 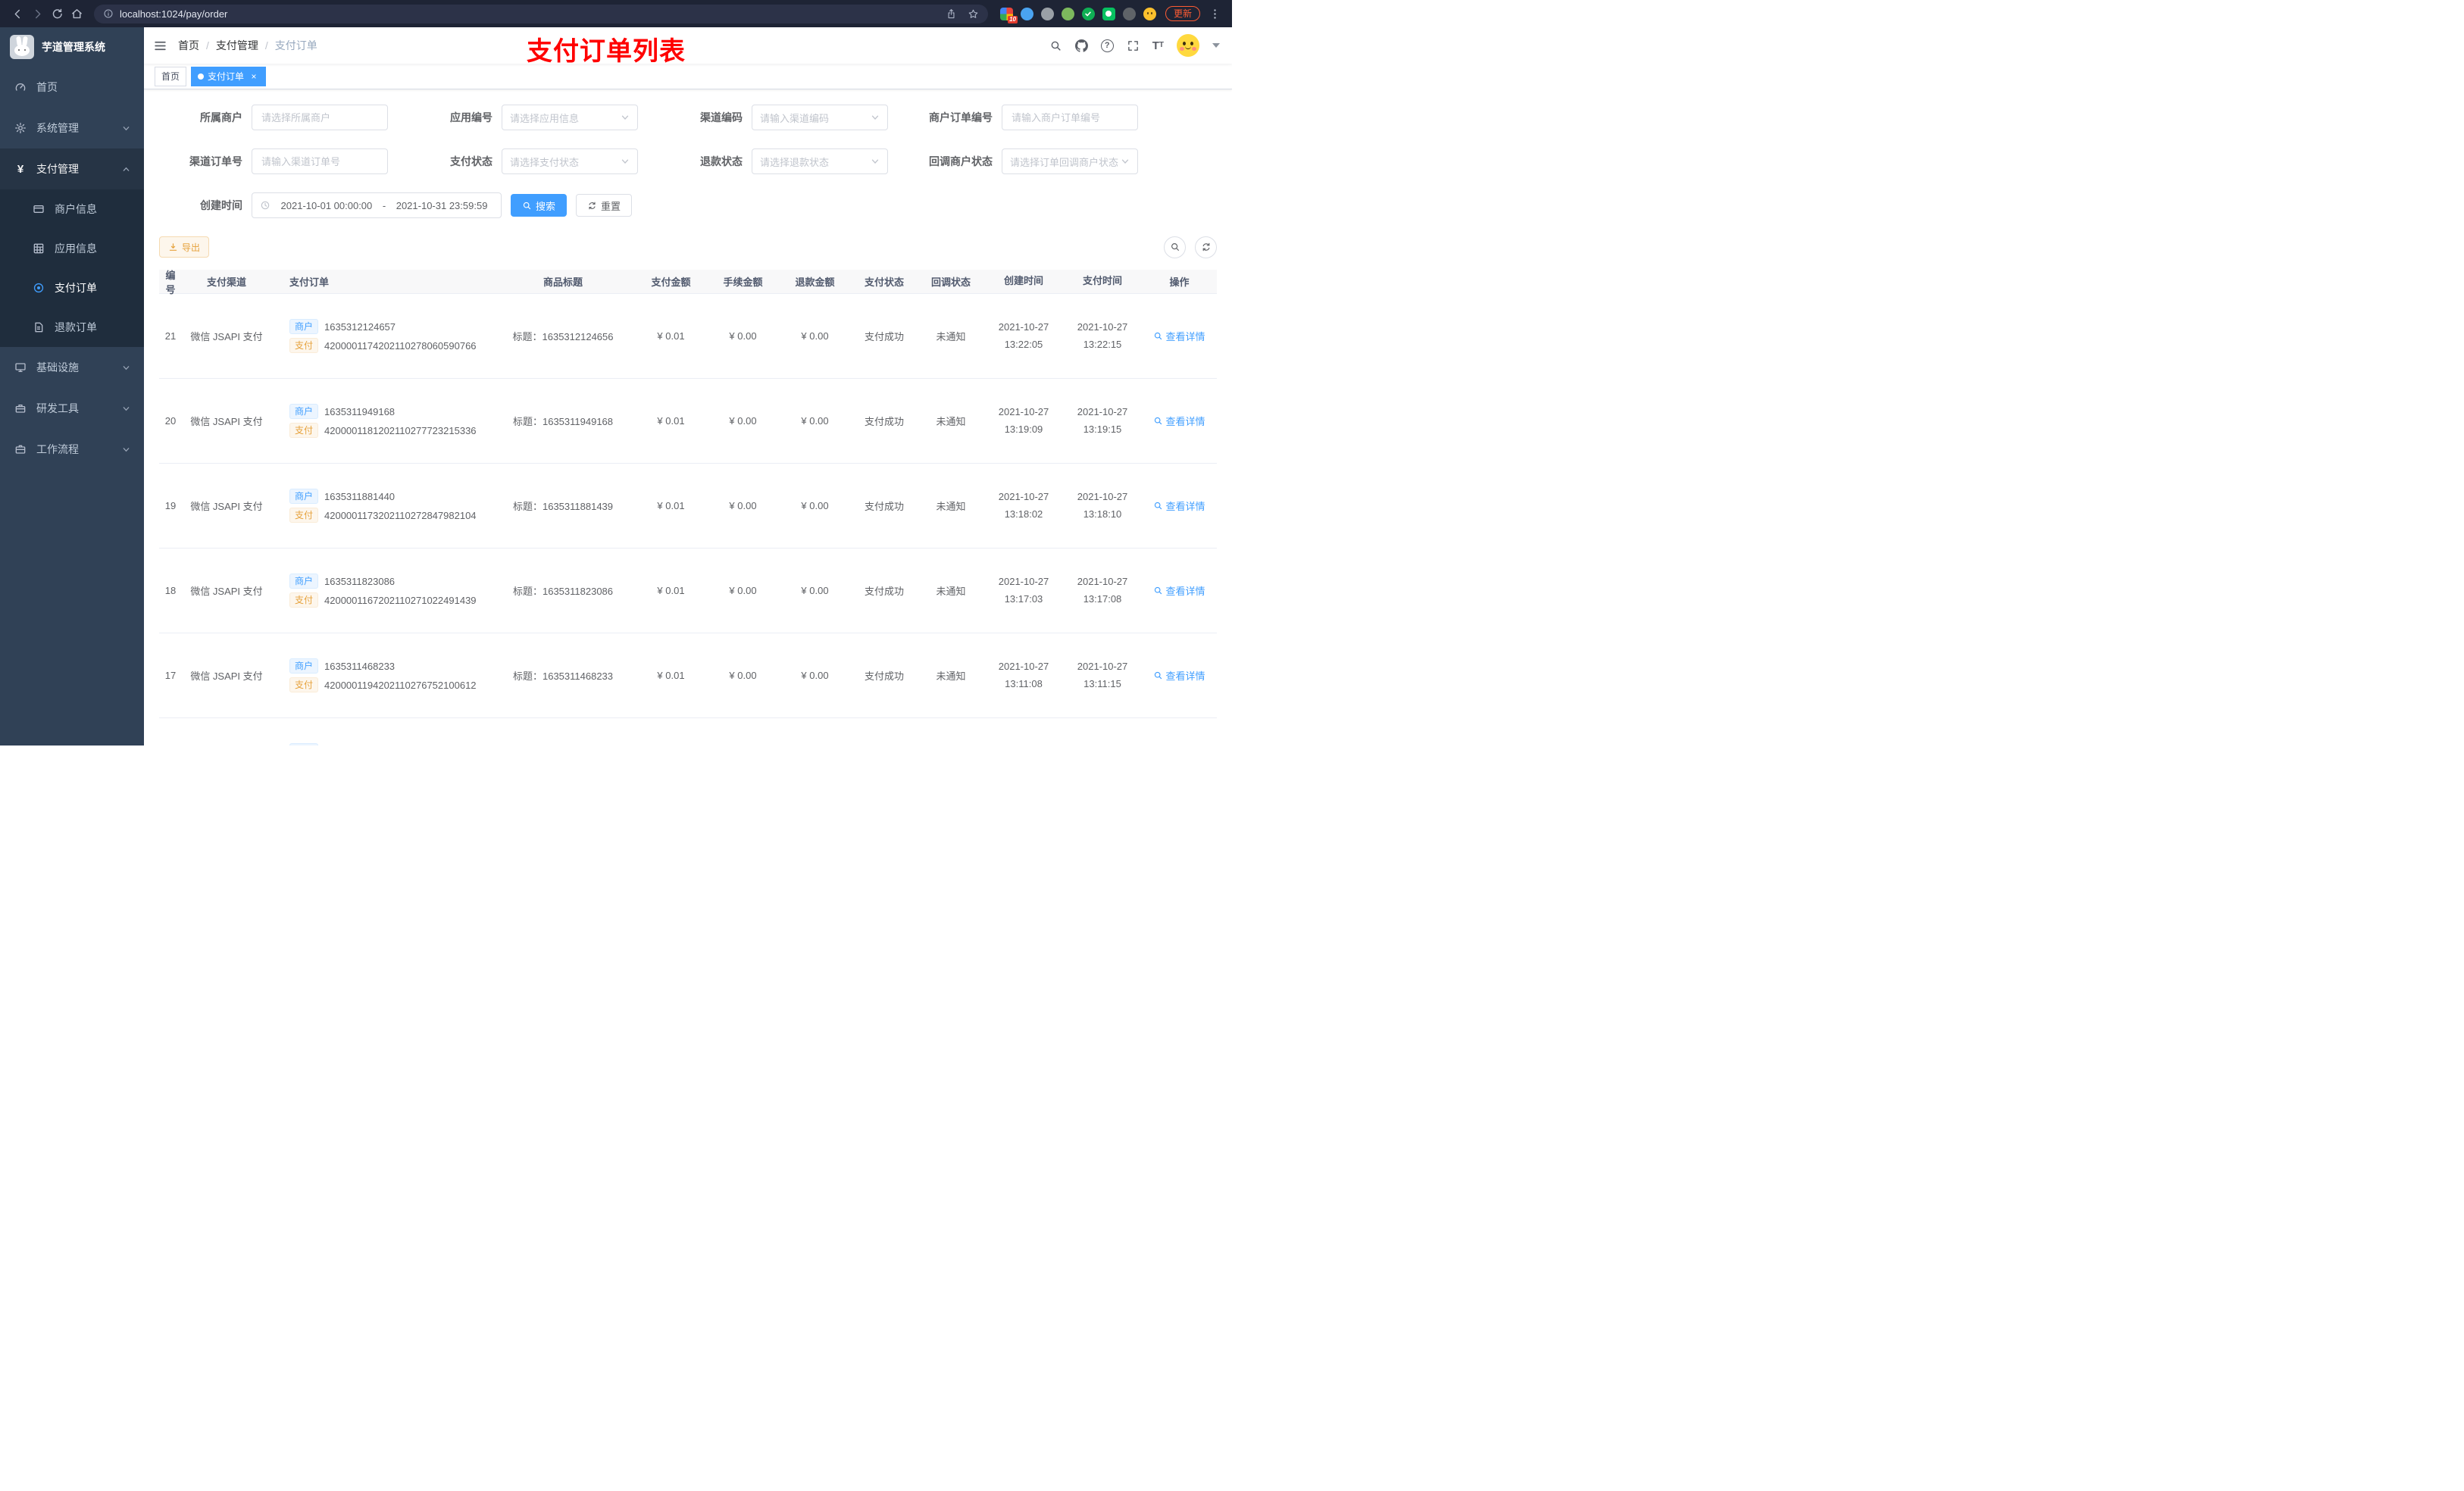 I want to click on cell-title: 标题：1635311949168, so click(x=563, y=421).